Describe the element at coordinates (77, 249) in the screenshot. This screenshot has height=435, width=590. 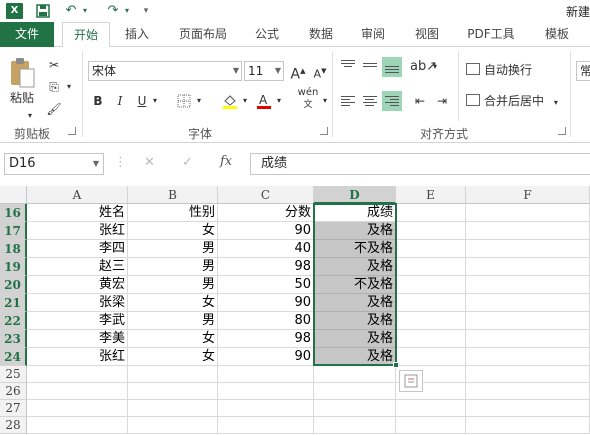
I see `cell-a18: 李四` at that location.